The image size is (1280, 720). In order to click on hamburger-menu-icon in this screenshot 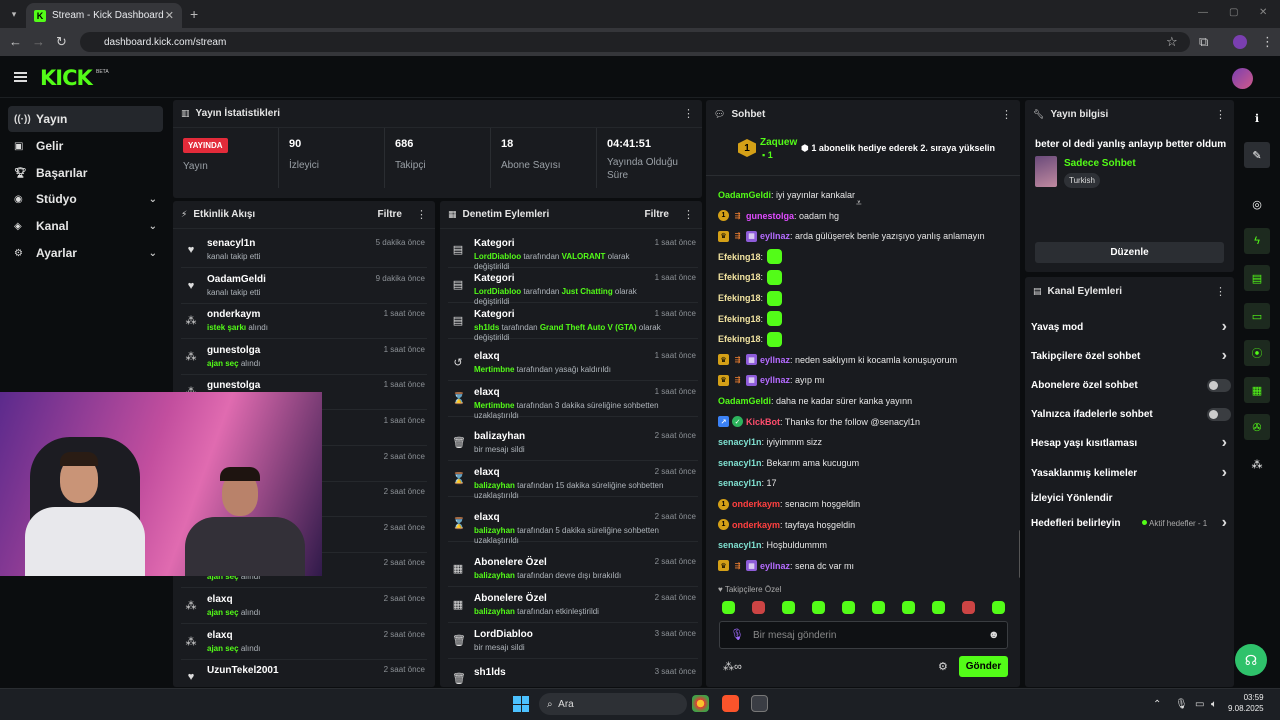, I will do `click(20, 77)`.